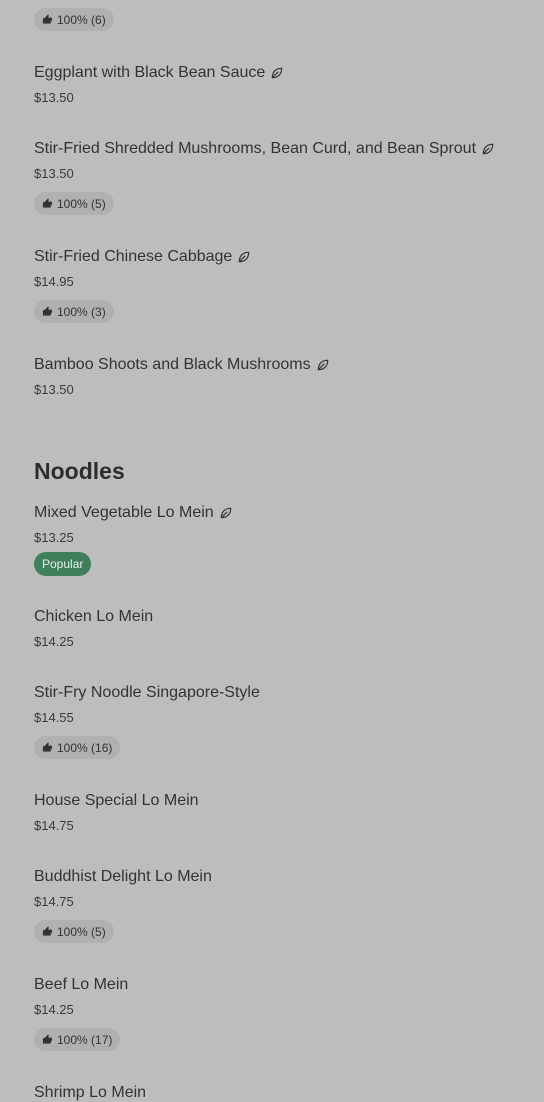 This screenshot has height=1102, width=544. Describe the element at coordinates (81, 19) in the screenshot. I see `rating-text: 100% (6)` at that location.